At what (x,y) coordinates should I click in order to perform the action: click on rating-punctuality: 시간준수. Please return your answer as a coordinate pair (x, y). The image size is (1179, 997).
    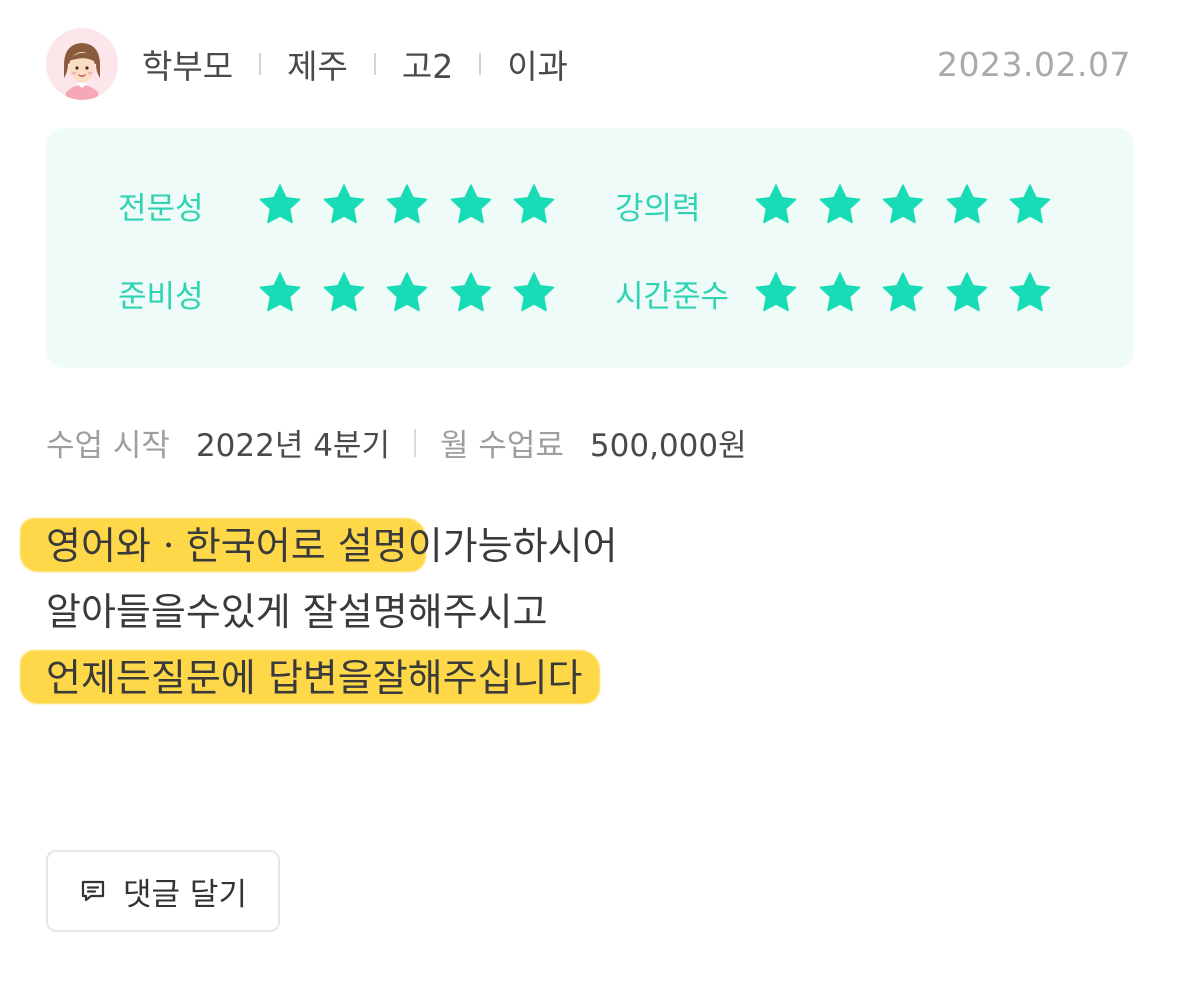
    Looking at the image, I should click on (672, 293).